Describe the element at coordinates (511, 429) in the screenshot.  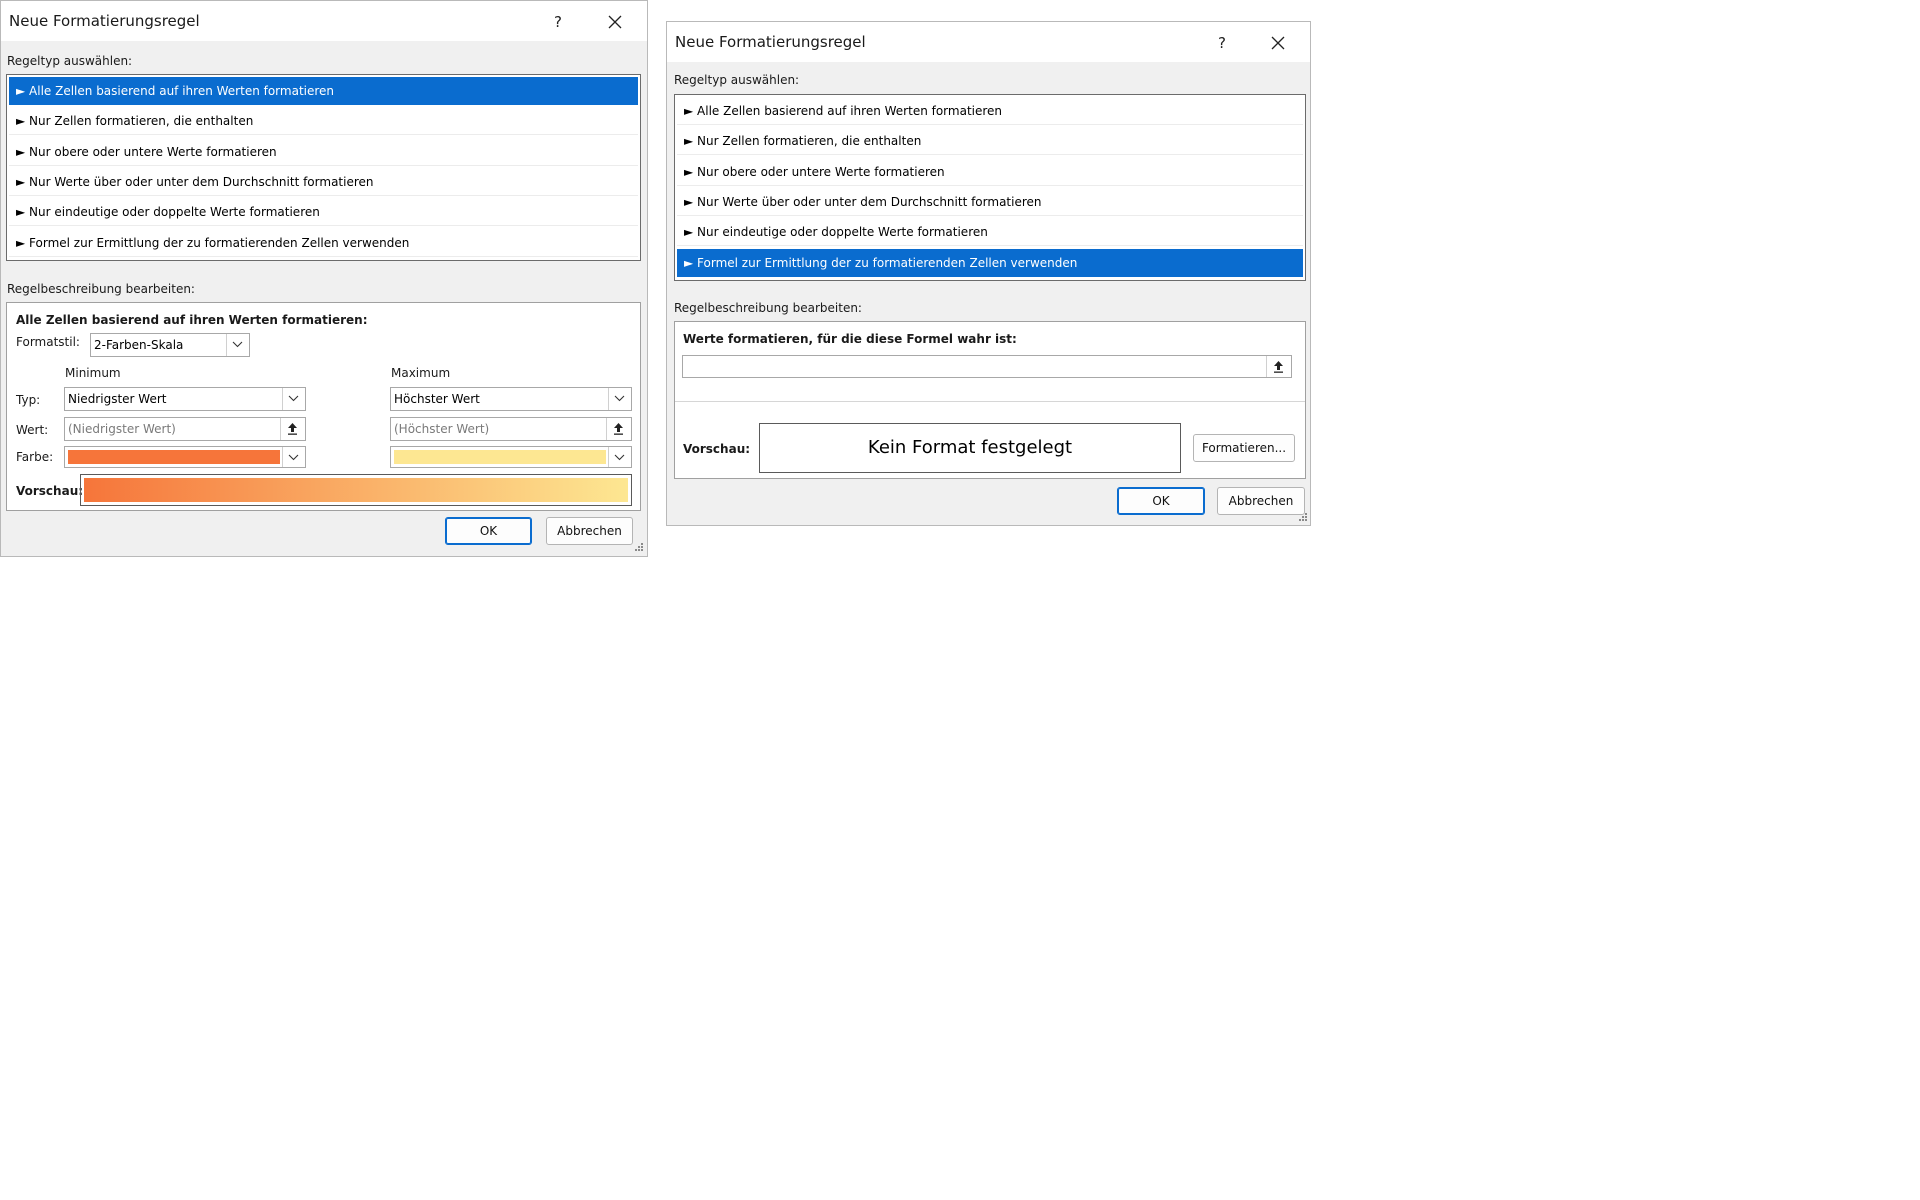
I see `maximum-value-field: (Höchster Wert)` at that location.